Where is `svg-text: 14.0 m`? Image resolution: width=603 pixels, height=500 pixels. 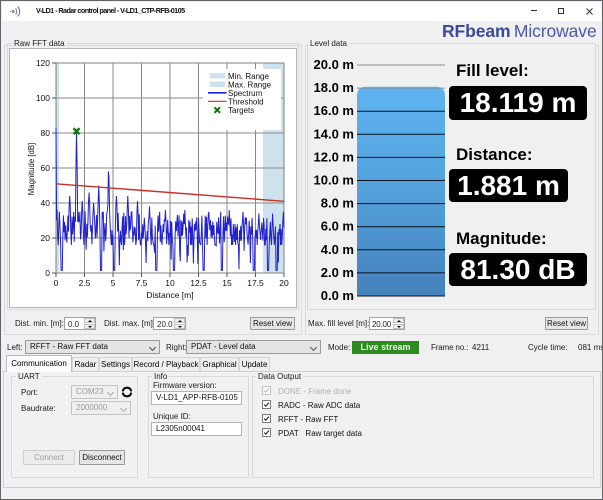 svg-text: 14.0 m is located at coordinates (334, 133).